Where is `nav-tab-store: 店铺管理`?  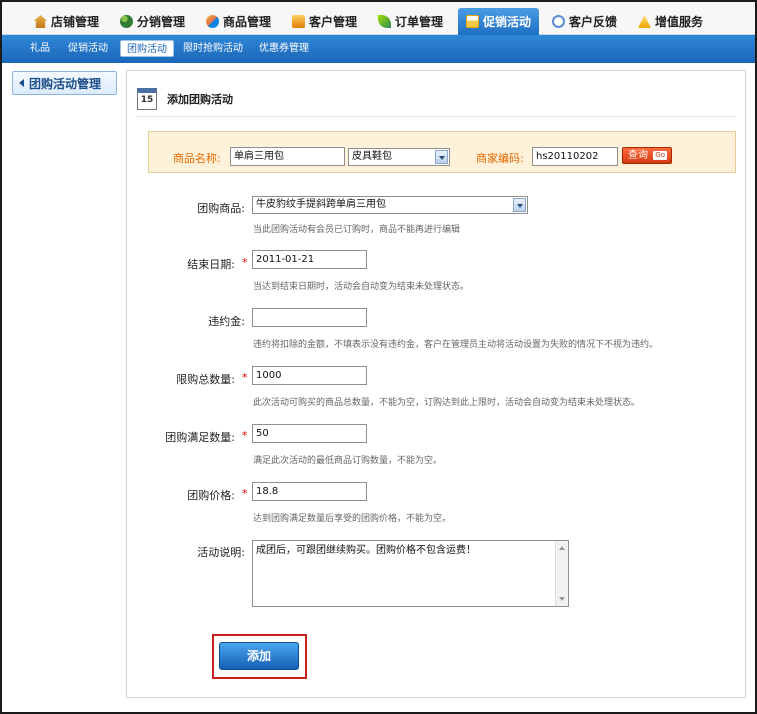
nav-tab-store: 店铺管理 is located at coordinates (66, 21).